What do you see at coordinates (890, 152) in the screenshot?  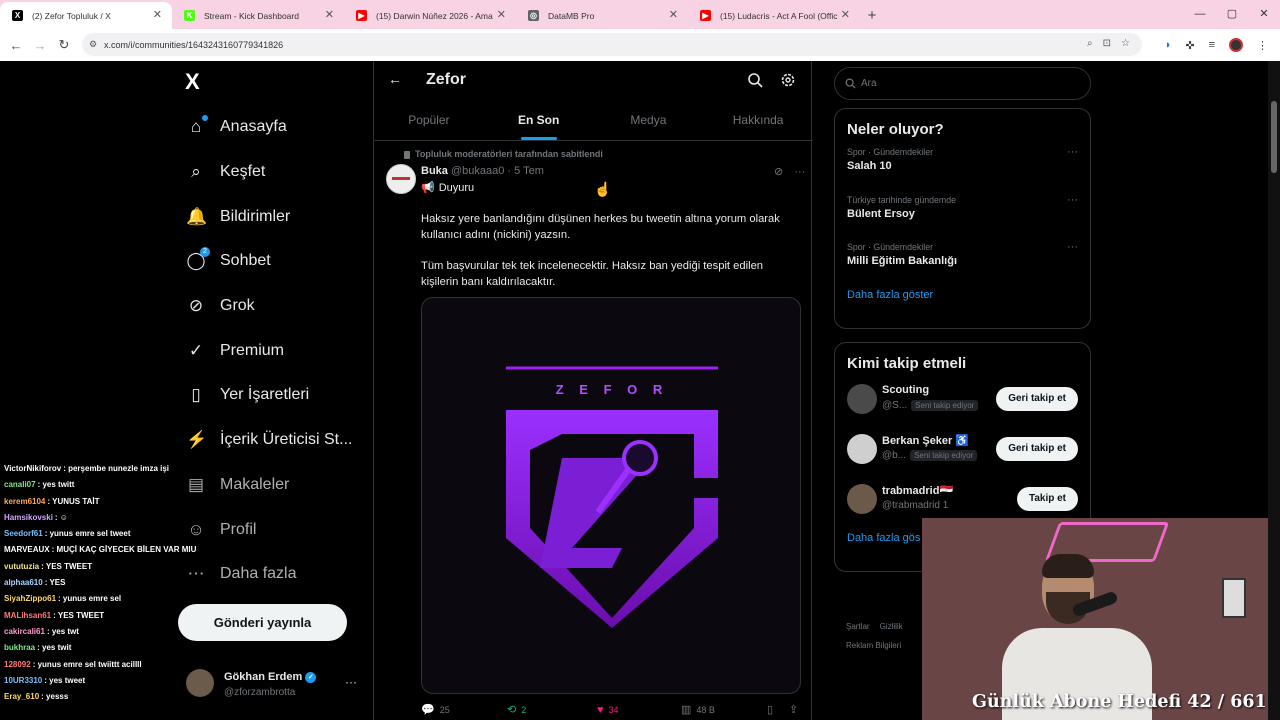 I see `trend-context: Spor · Gündemdekiler` at bounding box center [890, 152].